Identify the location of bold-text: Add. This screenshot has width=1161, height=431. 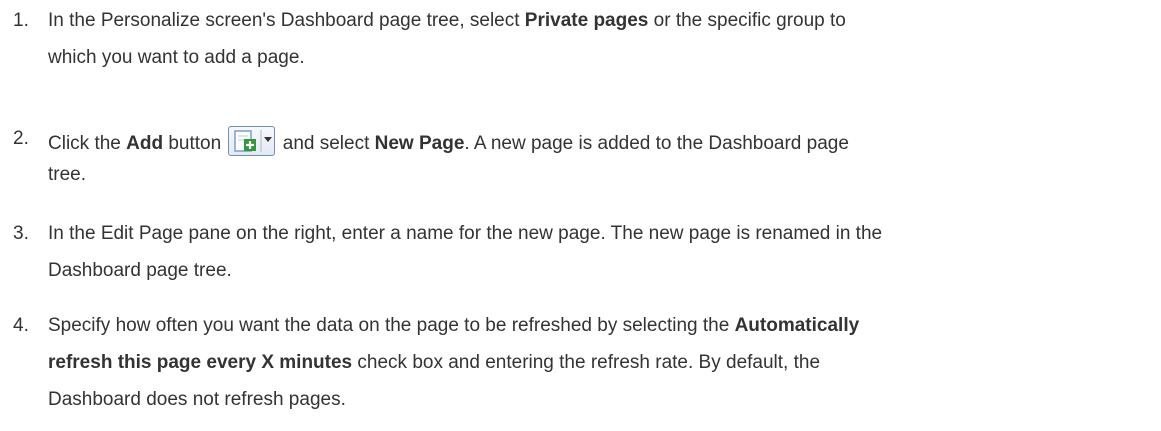
(145, 143).